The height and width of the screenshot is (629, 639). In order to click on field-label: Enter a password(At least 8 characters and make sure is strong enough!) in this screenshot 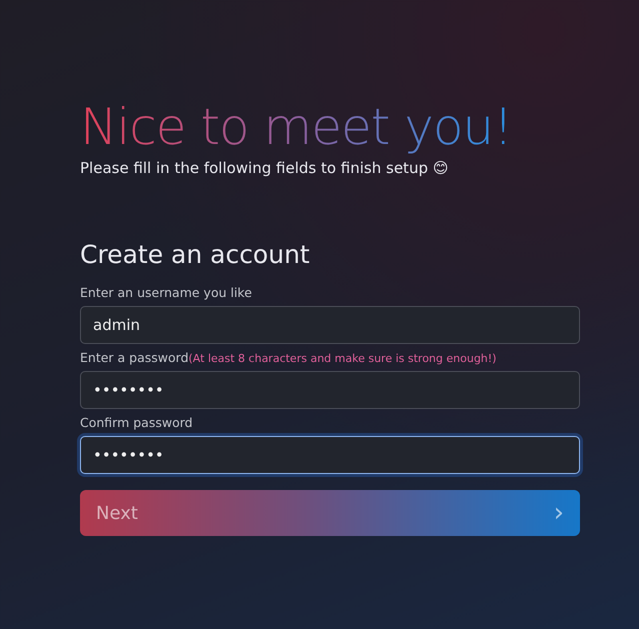, I will do `click(289, 357)`.